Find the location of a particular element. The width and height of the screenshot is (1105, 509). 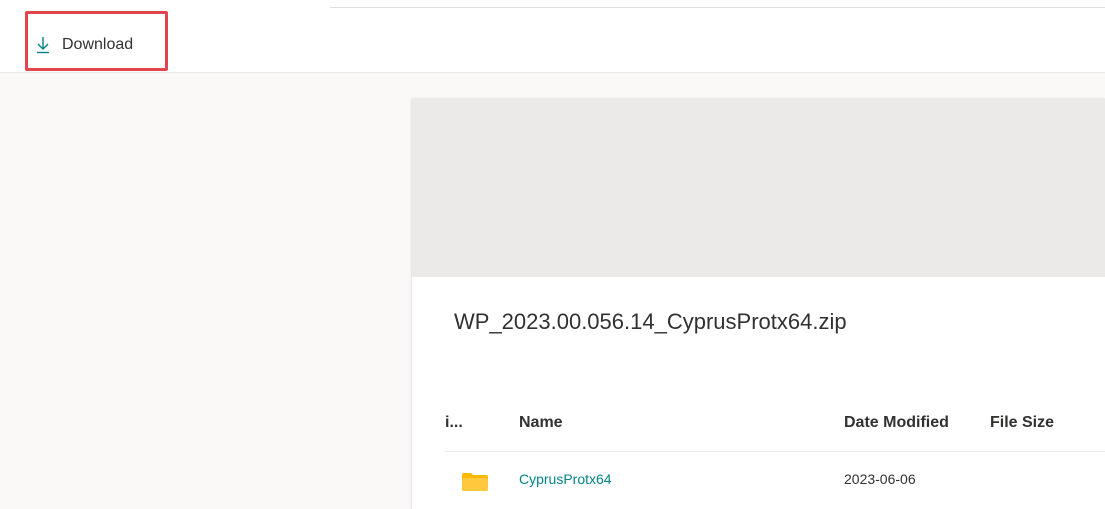

date-modified-cell: 2023-06-06 is located at coordinates (880, 479).